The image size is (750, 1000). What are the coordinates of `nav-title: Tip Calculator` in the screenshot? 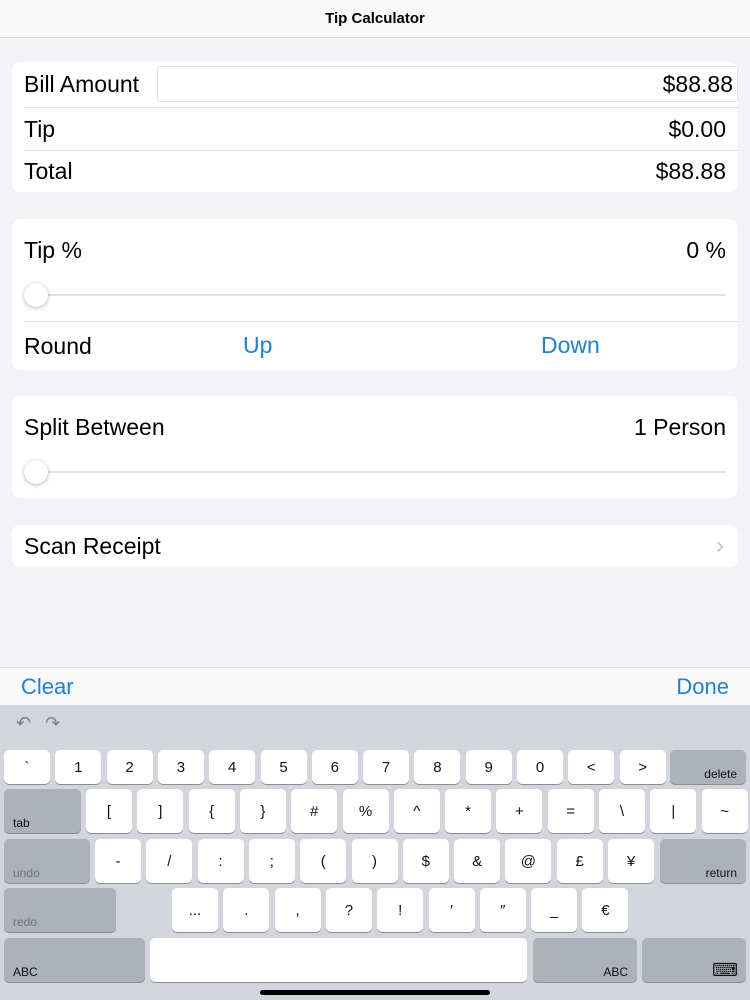 It's located at (375, 18).